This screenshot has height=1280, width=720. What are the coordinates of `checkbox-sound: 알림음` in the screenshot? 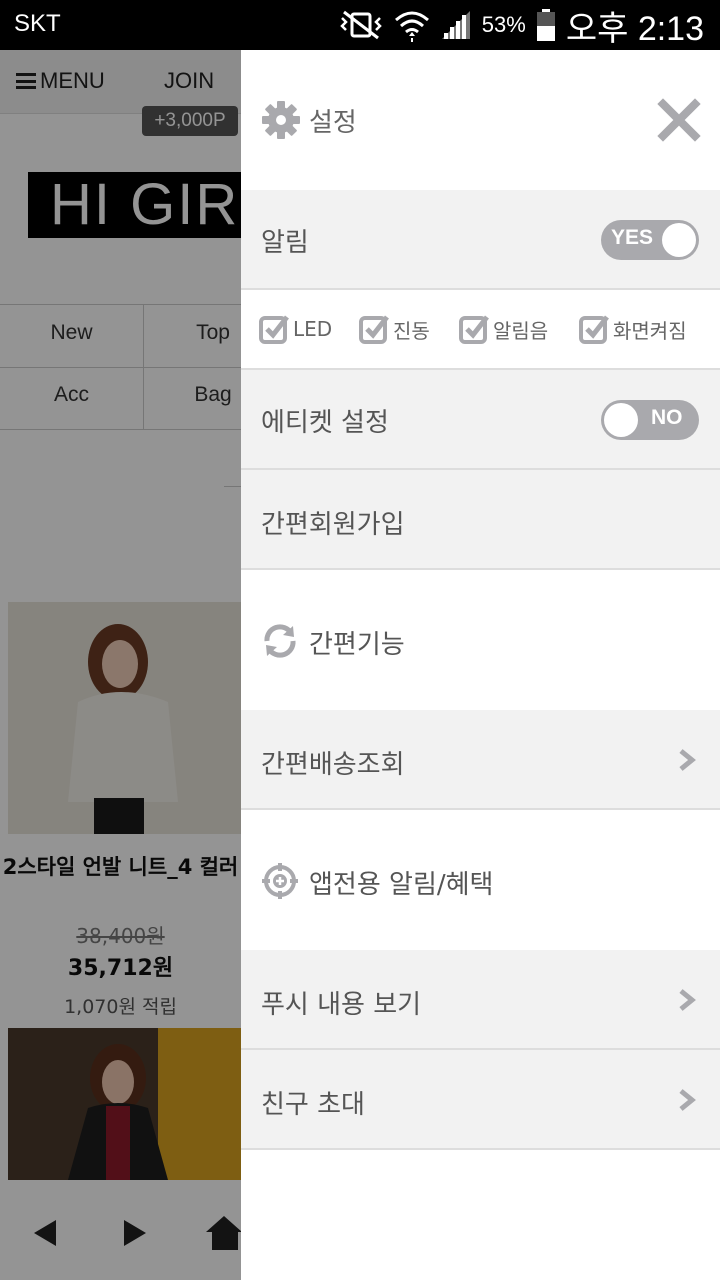 It's located at (503, 329).